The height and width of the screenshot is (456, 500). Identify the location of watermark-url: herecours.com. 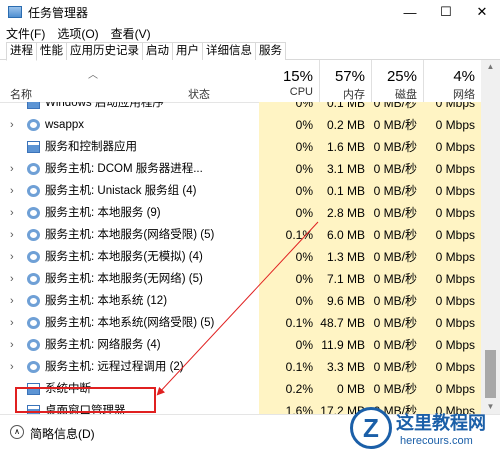
(436, 441).